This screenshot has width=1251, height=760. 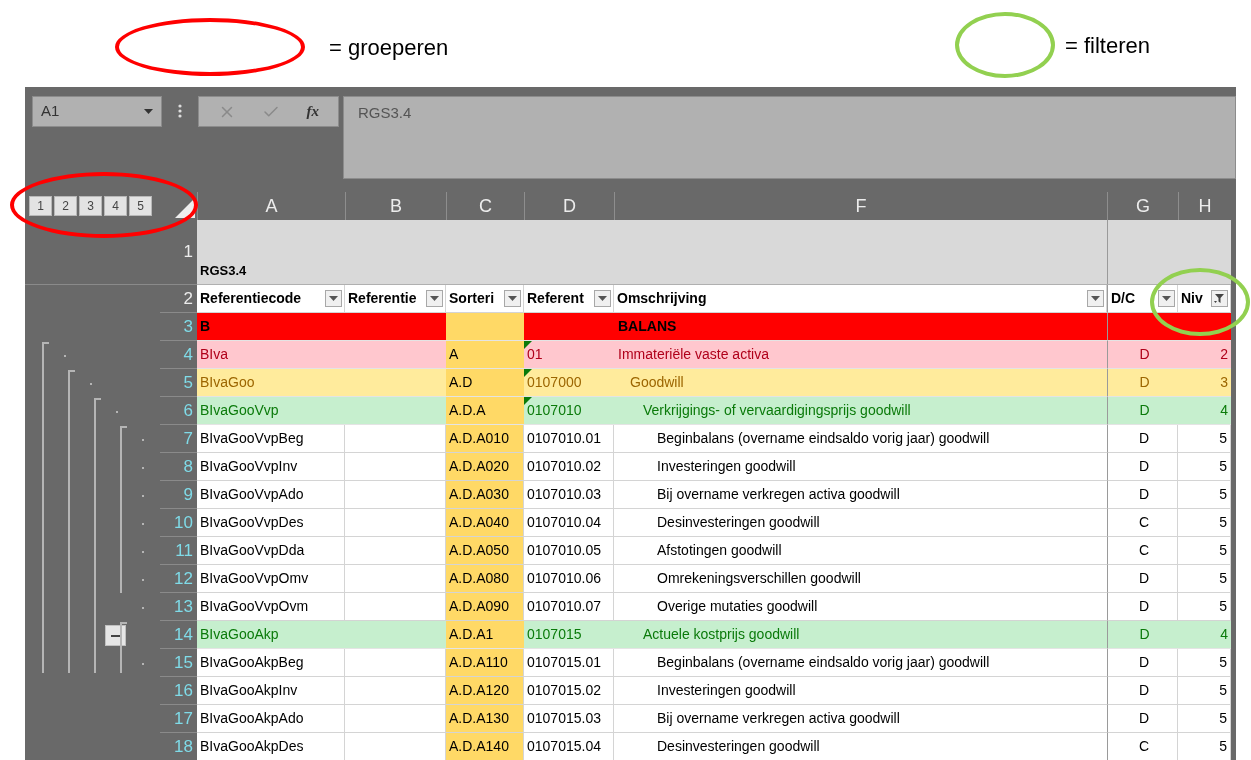 I want to click on row-number: 5, so click(x=188, y=382).